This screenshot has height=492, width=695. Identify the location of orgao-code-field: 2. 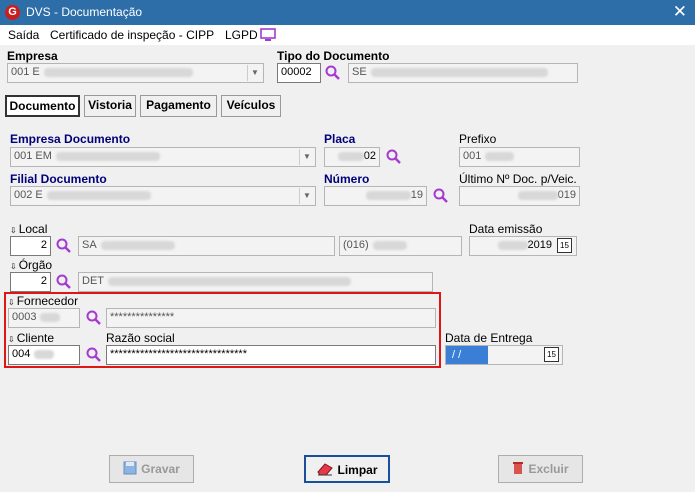
(30, 282).